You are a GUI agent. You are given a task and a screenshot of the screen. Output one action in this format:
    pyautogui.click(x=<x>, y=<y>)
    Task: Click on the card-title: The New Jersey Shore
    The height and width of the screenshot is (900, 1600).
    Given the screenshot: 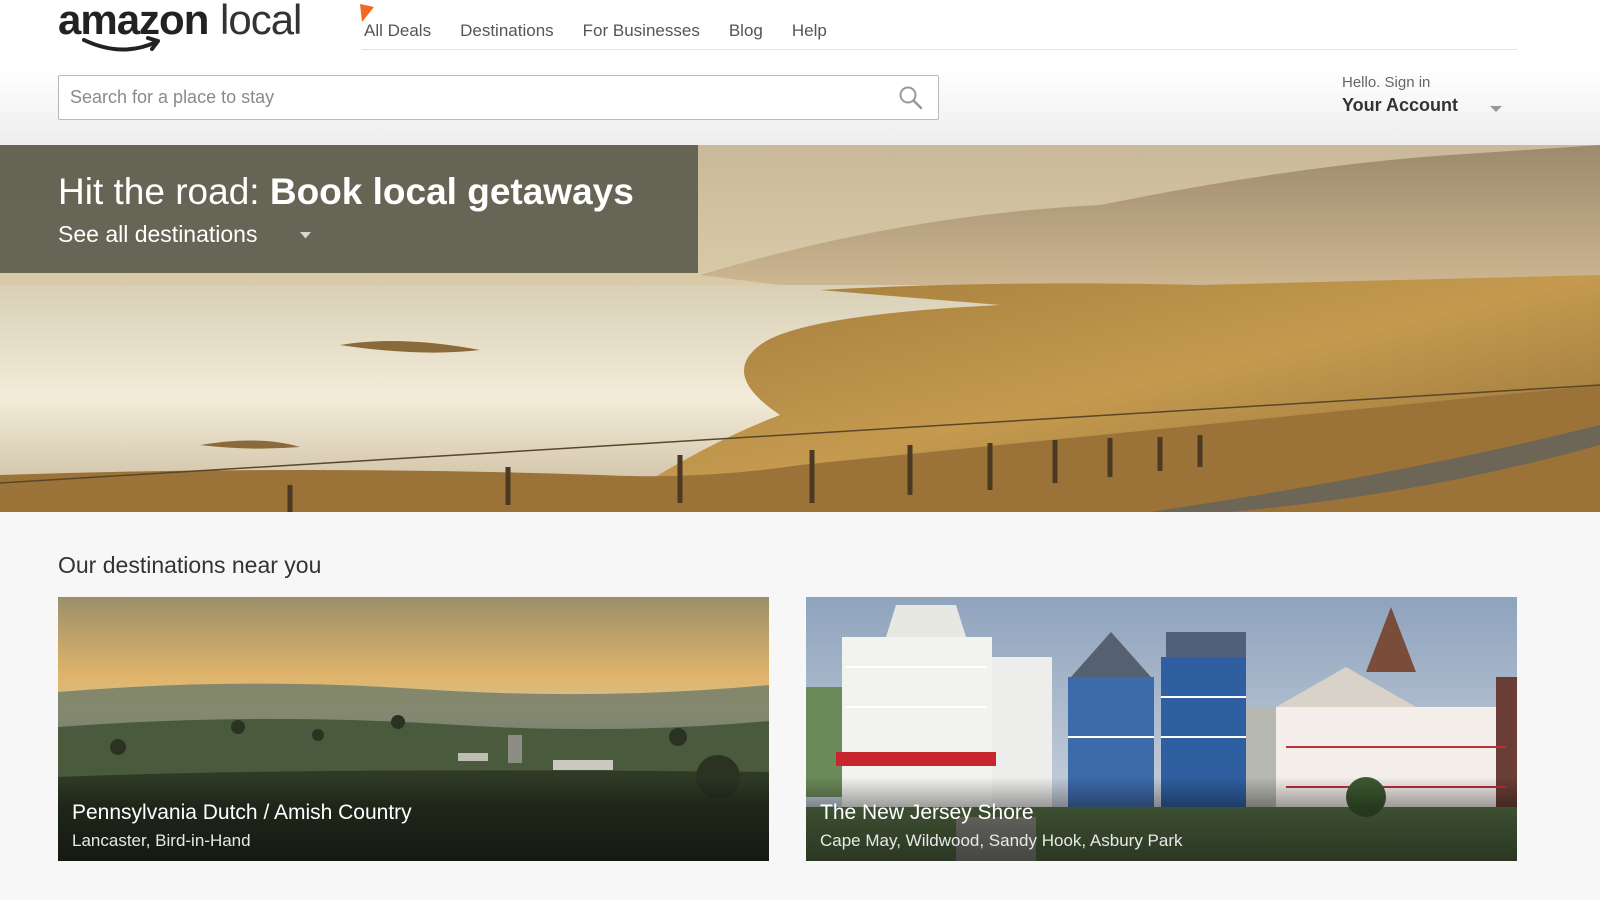 What is the action you would take?
    pyautogui.click(x=927, y=812)
    